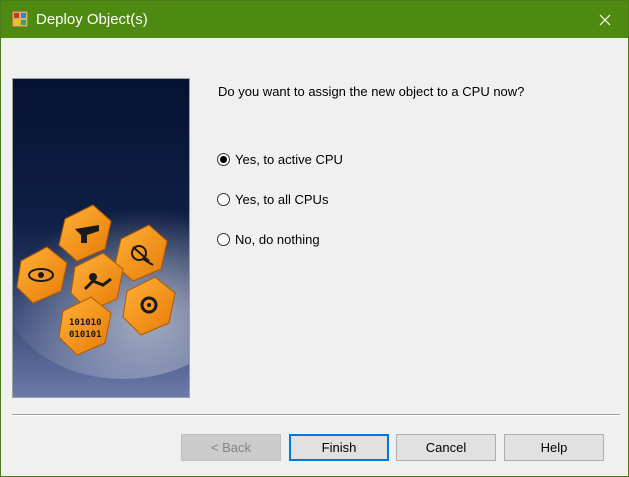 The image size is (629, 477). I want to click on radio-do-nothing: No, do nothing, so click(268, 239).